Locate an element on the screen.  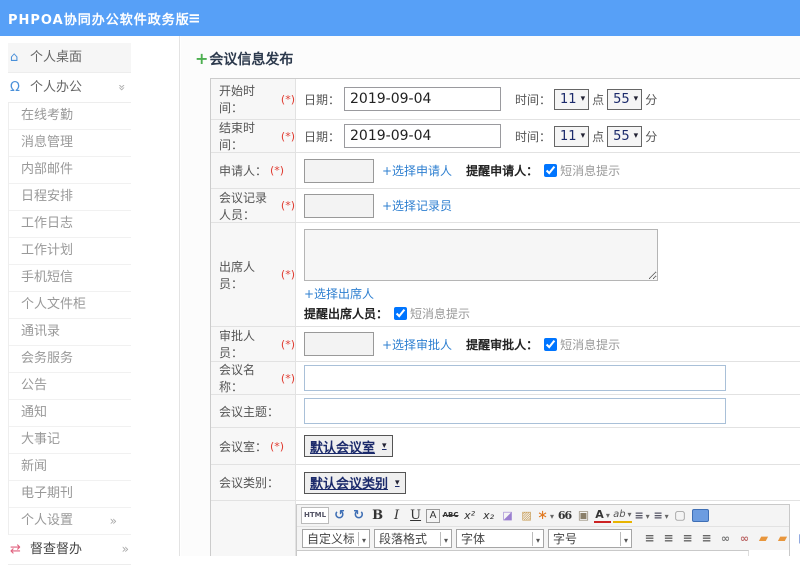
end-minute-select: 55 is located at coordinates (625, 136).